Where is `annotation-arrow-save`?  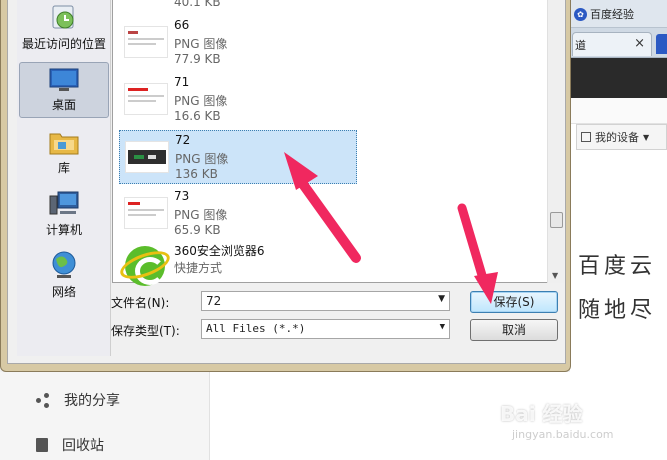 annotation-arrow-save is located at coordinates (477, 253).